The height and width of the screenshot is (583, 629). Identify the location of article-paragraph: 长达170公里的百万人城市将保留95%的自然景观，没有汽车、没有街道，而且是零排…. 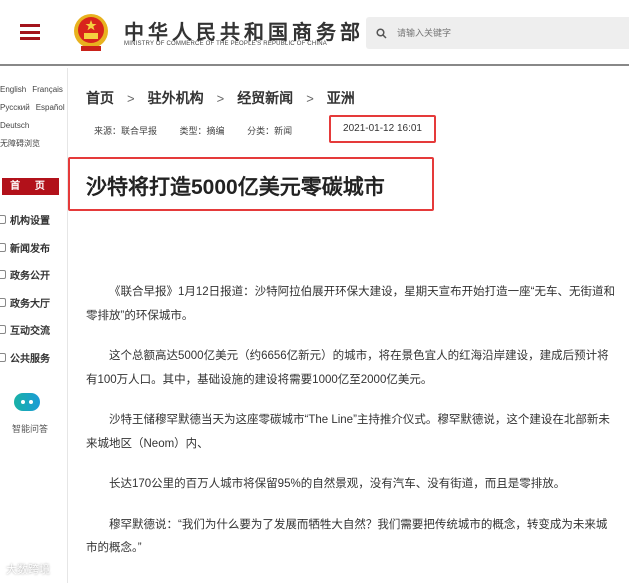
(337, 484).